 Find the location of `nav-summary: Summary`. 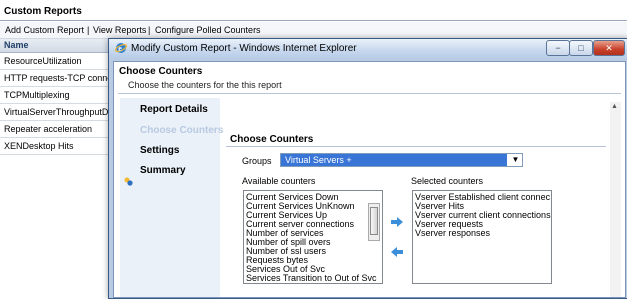

nav-summary: Summary is located at coordinates (163, 170).